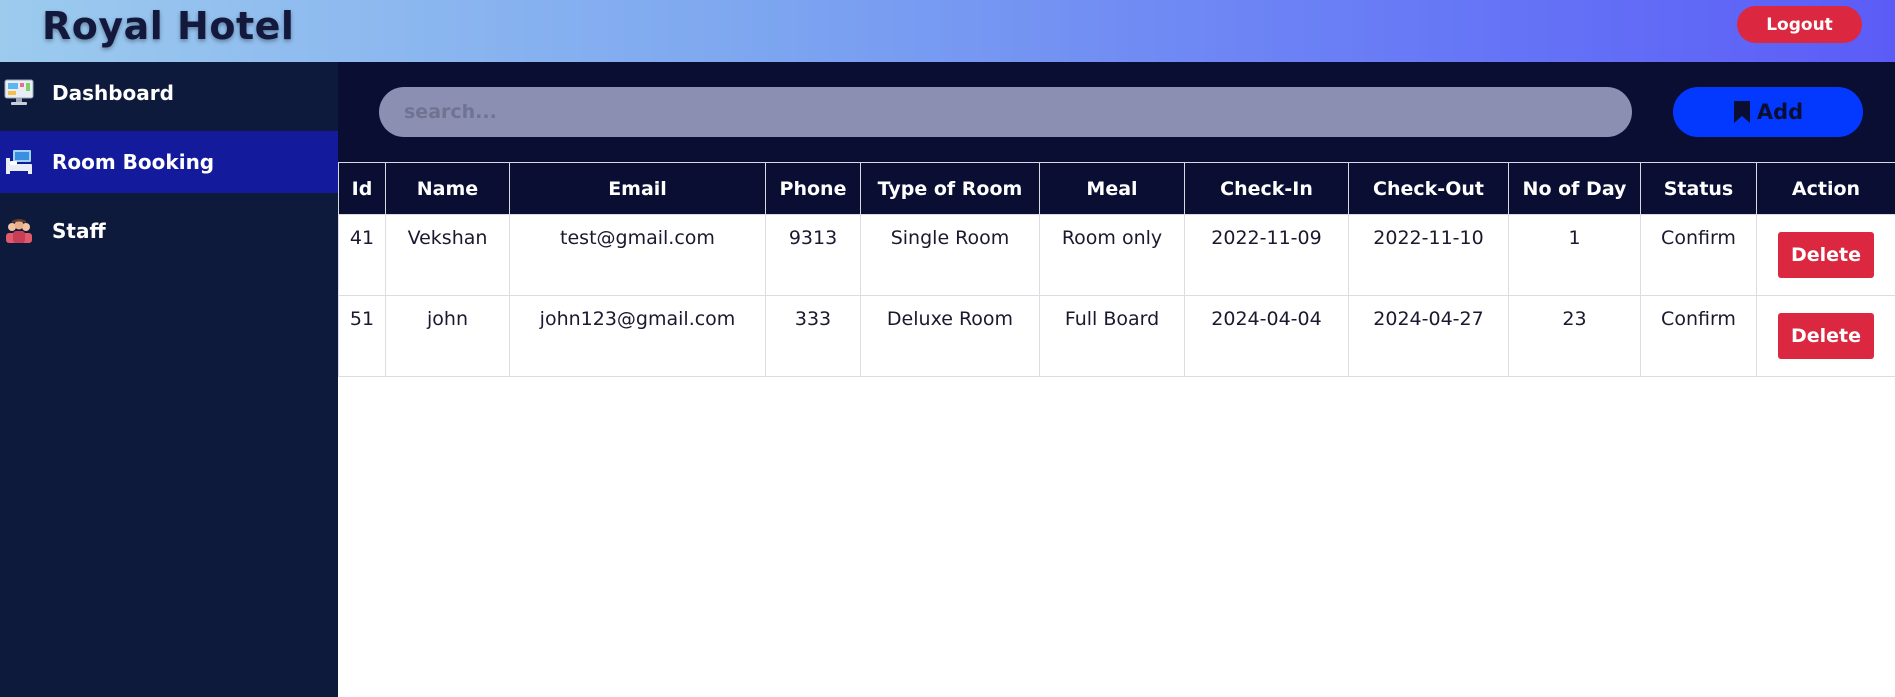 This screenshot has height=697, width=1895. Describe the element at coordinates (813, 188) in the screenshot. I see `column-header-phone: Phone` at that location.